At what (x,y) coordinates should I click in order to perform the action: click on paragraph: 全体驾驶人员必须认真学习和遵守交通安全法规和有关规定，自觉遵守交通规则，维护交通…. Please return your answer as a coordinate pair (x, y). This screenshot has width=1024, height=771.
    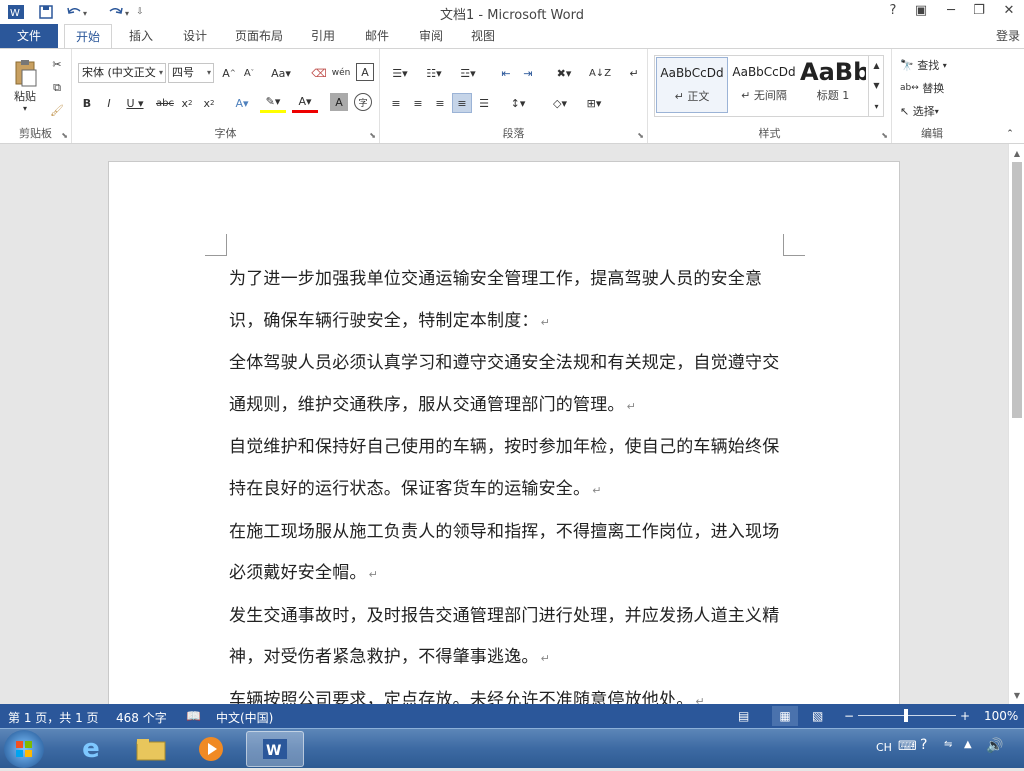
    Looking at the image, I should click on (509, 385).